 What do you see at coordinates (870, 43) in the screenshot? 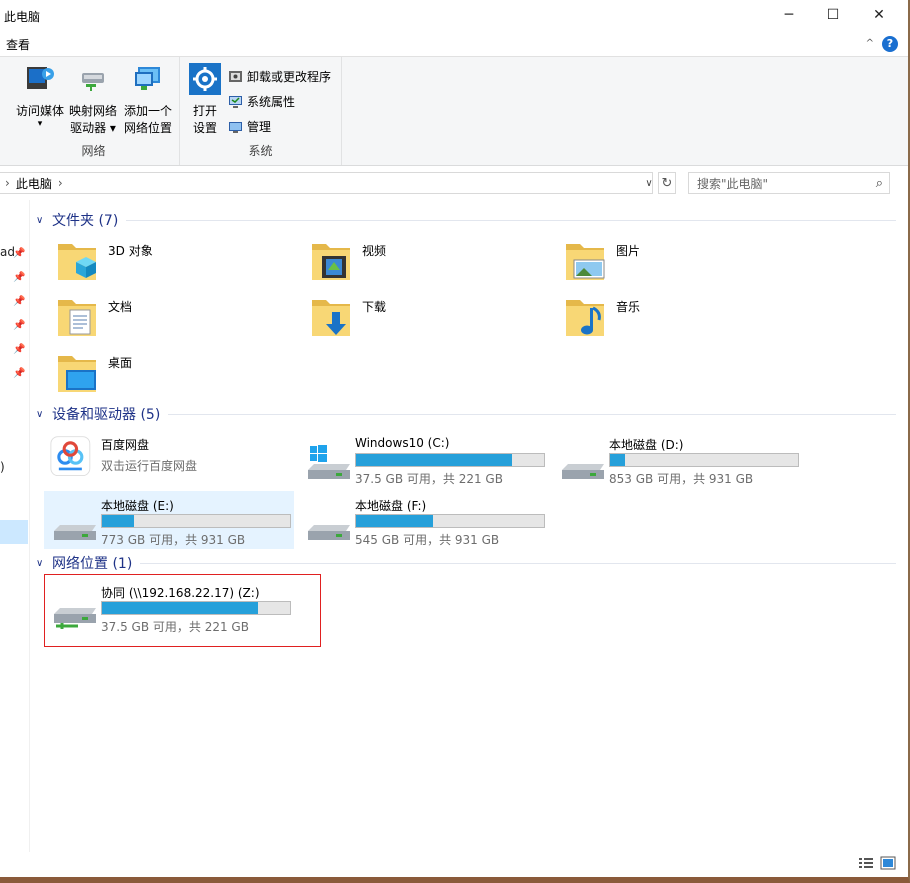
I see `collapse-ribbon-button: ^` at bounding box center [870, 43].